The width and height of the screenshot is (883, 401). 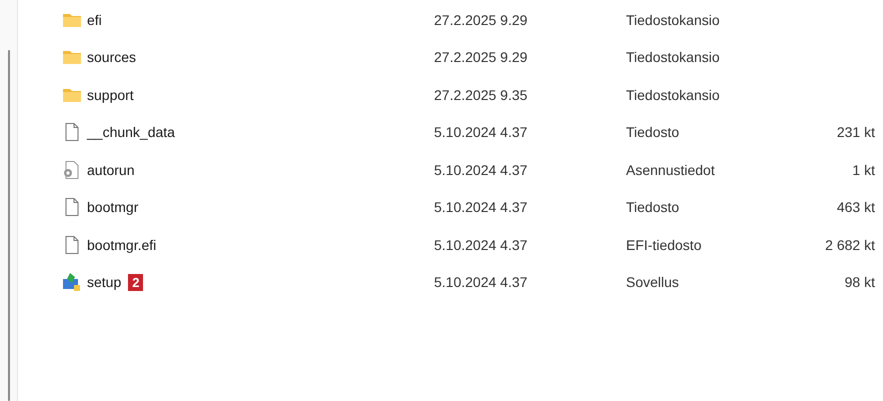 I want to click on number-badge: 2, so click(x=136, y=282).